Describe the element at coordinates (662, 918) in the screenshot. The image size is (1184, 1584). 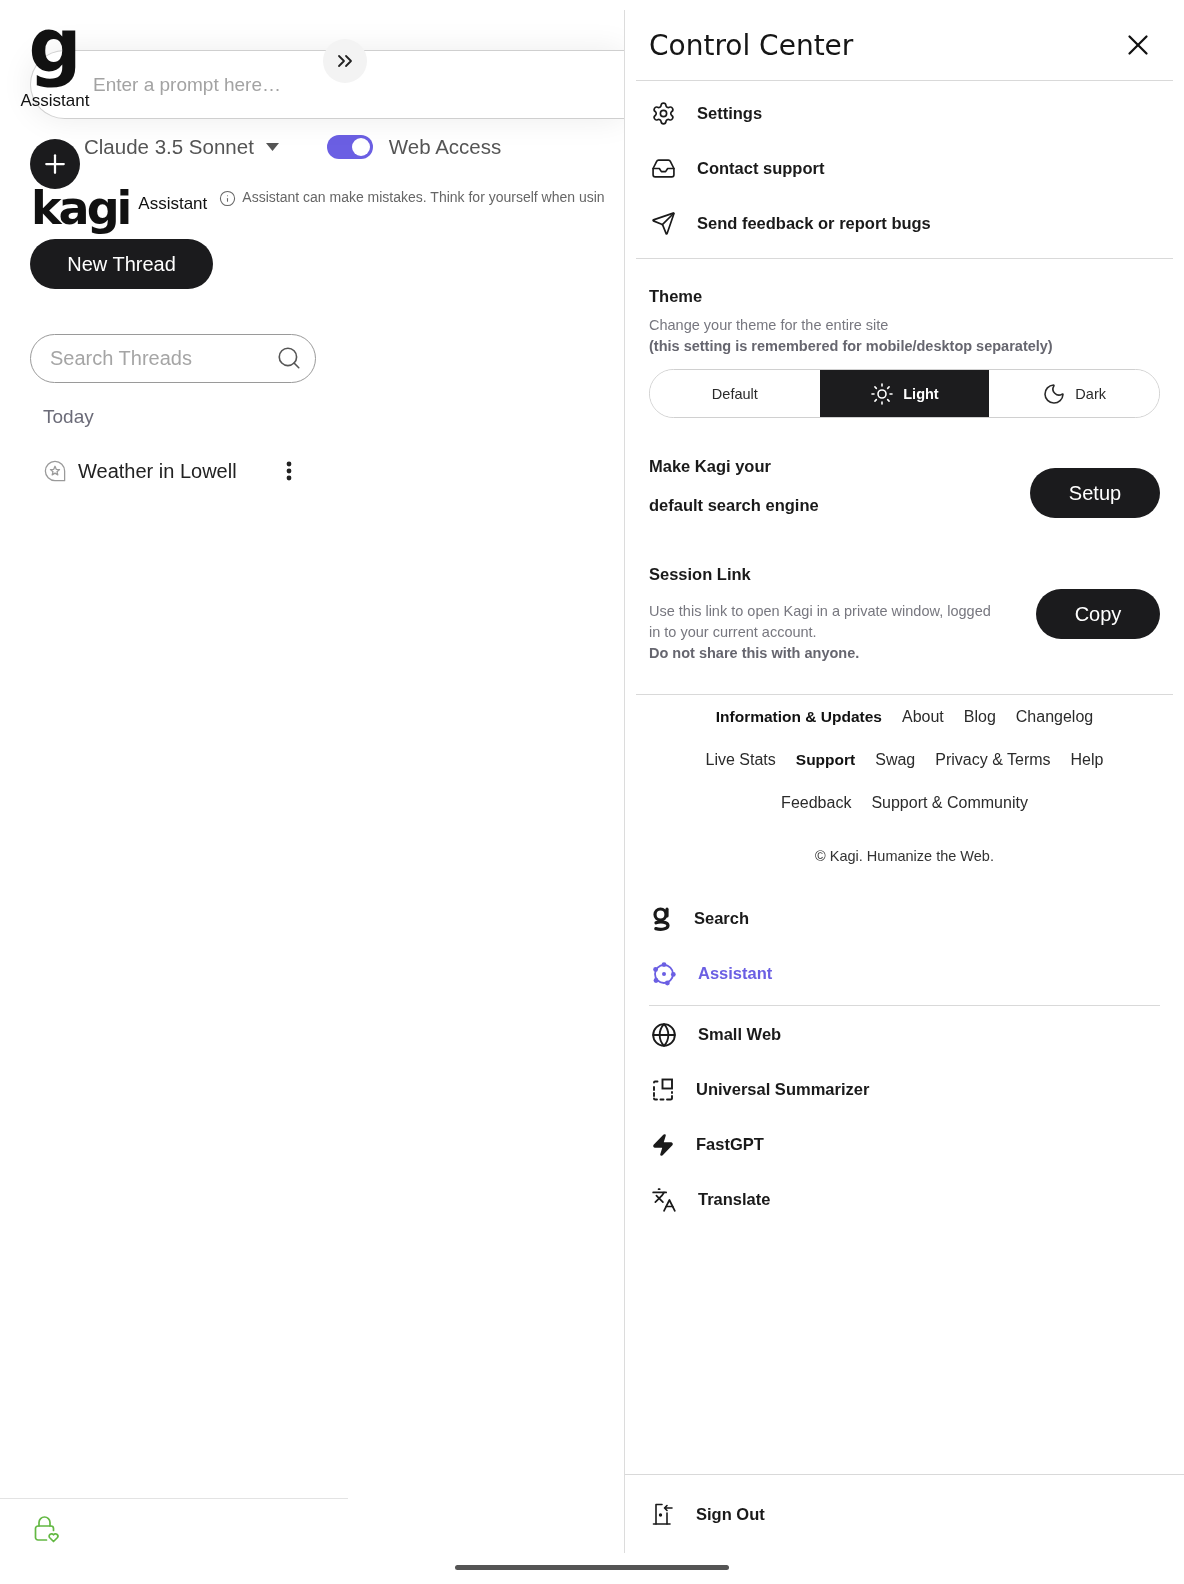
I see `g-mark-icon` at that location.